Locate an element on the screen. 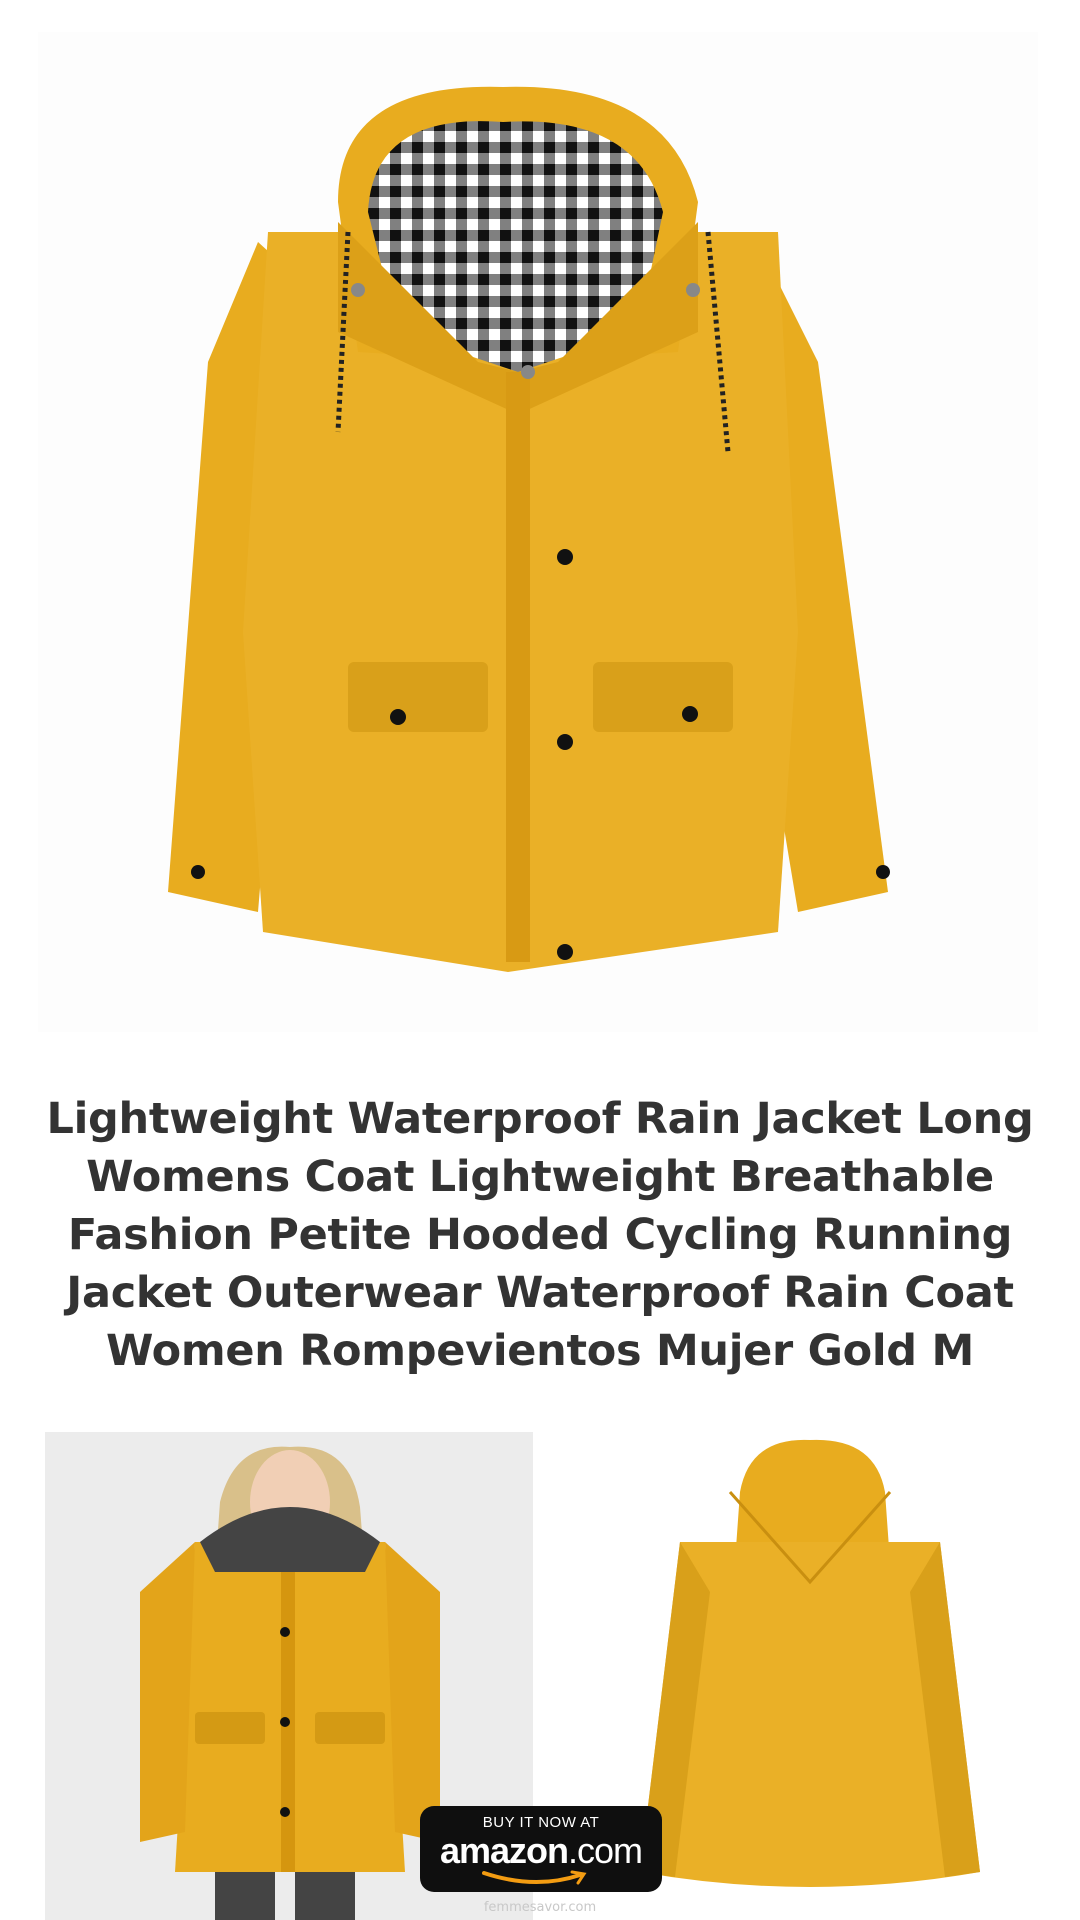 The image size is (1080, 1920). amazon-logo: amazon.com is located at coordinates (541, 1851).